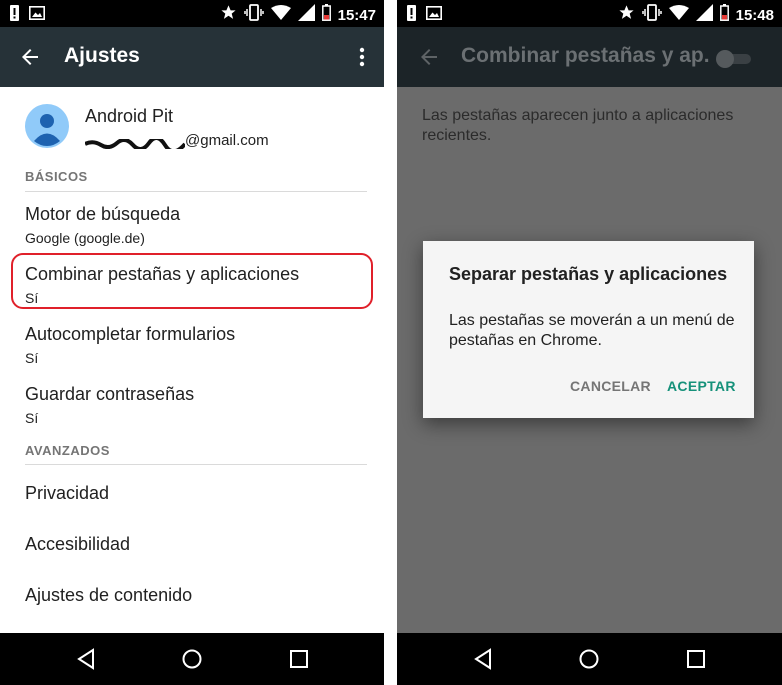 This screenshot has width=782, height=685. I want to click on accept-button: ACEPTAR, so click(701, 386).